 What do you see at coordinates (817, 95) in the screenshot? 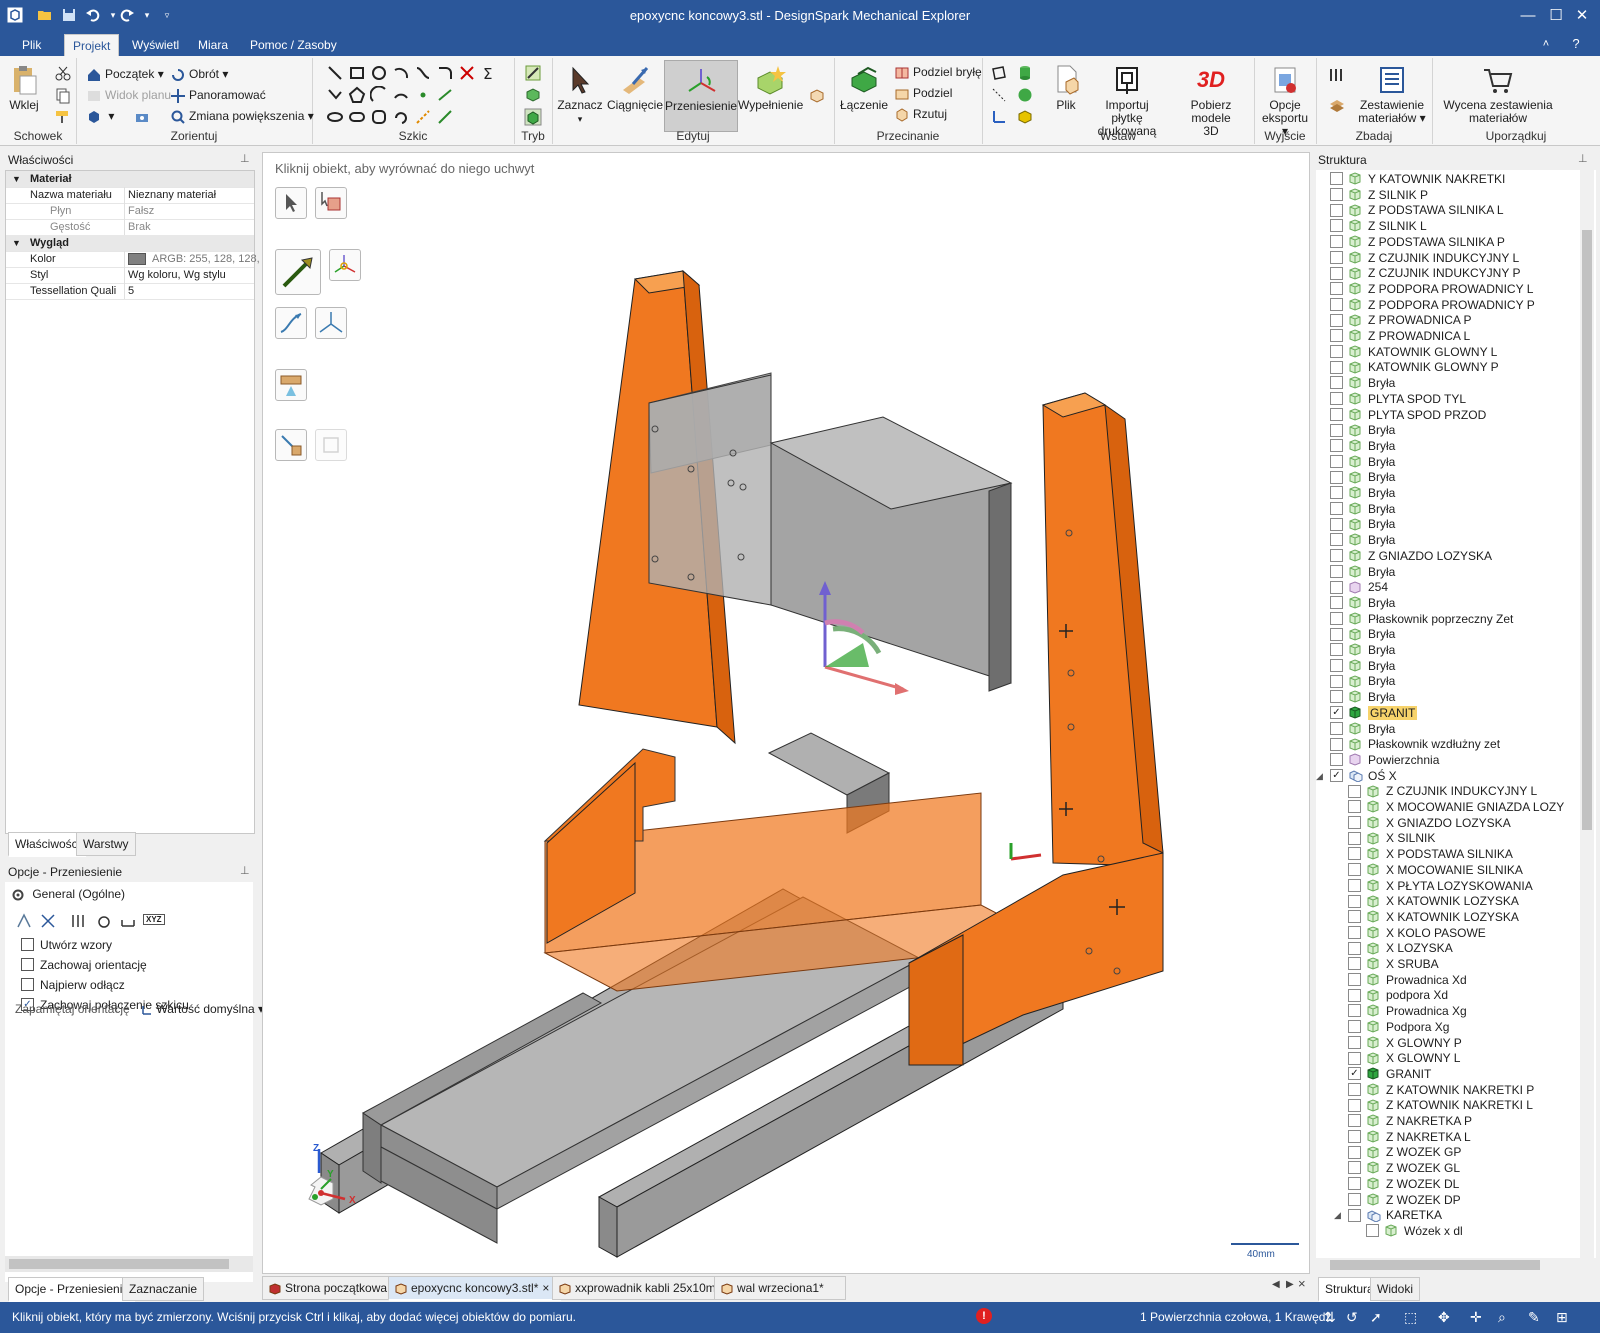
I see `blend-icon` at bounding box center [817, 95].